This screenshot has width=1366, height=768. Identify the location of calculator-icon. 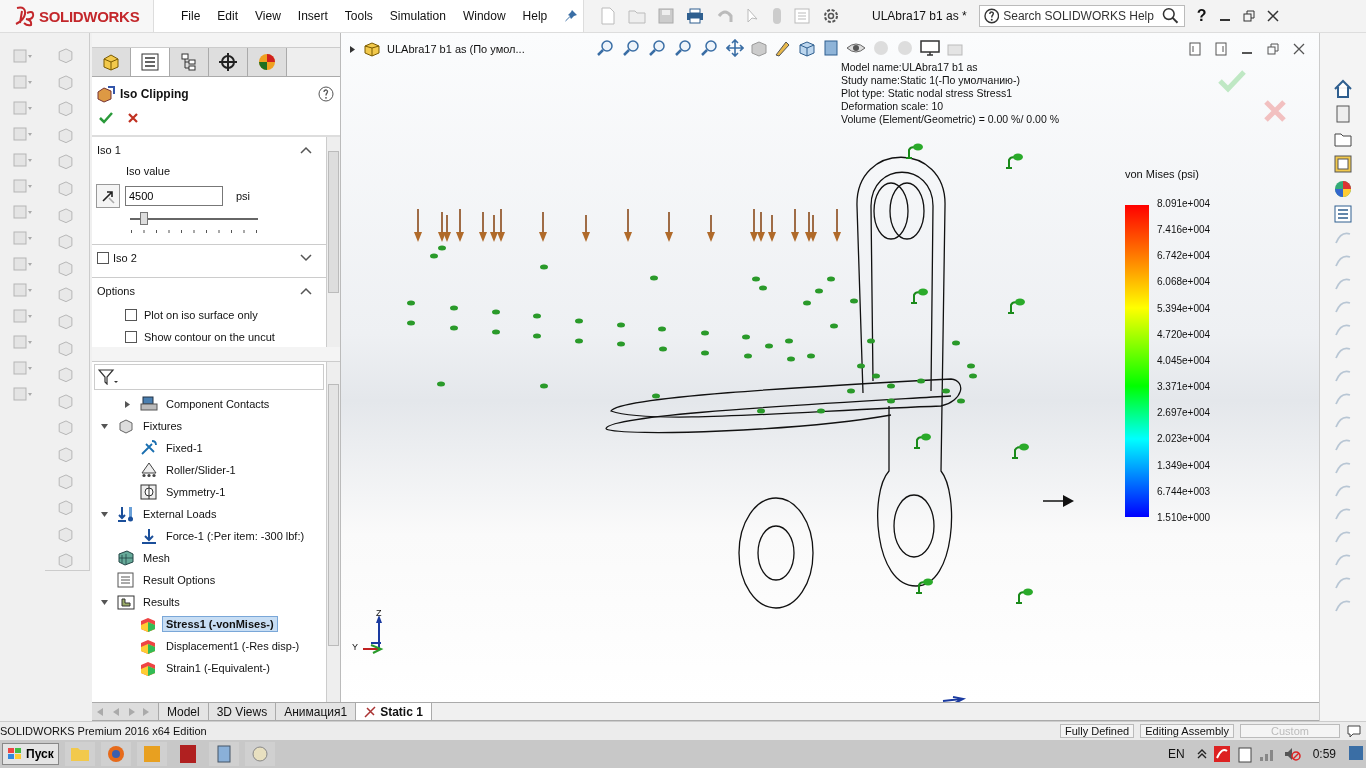
(223, 754).